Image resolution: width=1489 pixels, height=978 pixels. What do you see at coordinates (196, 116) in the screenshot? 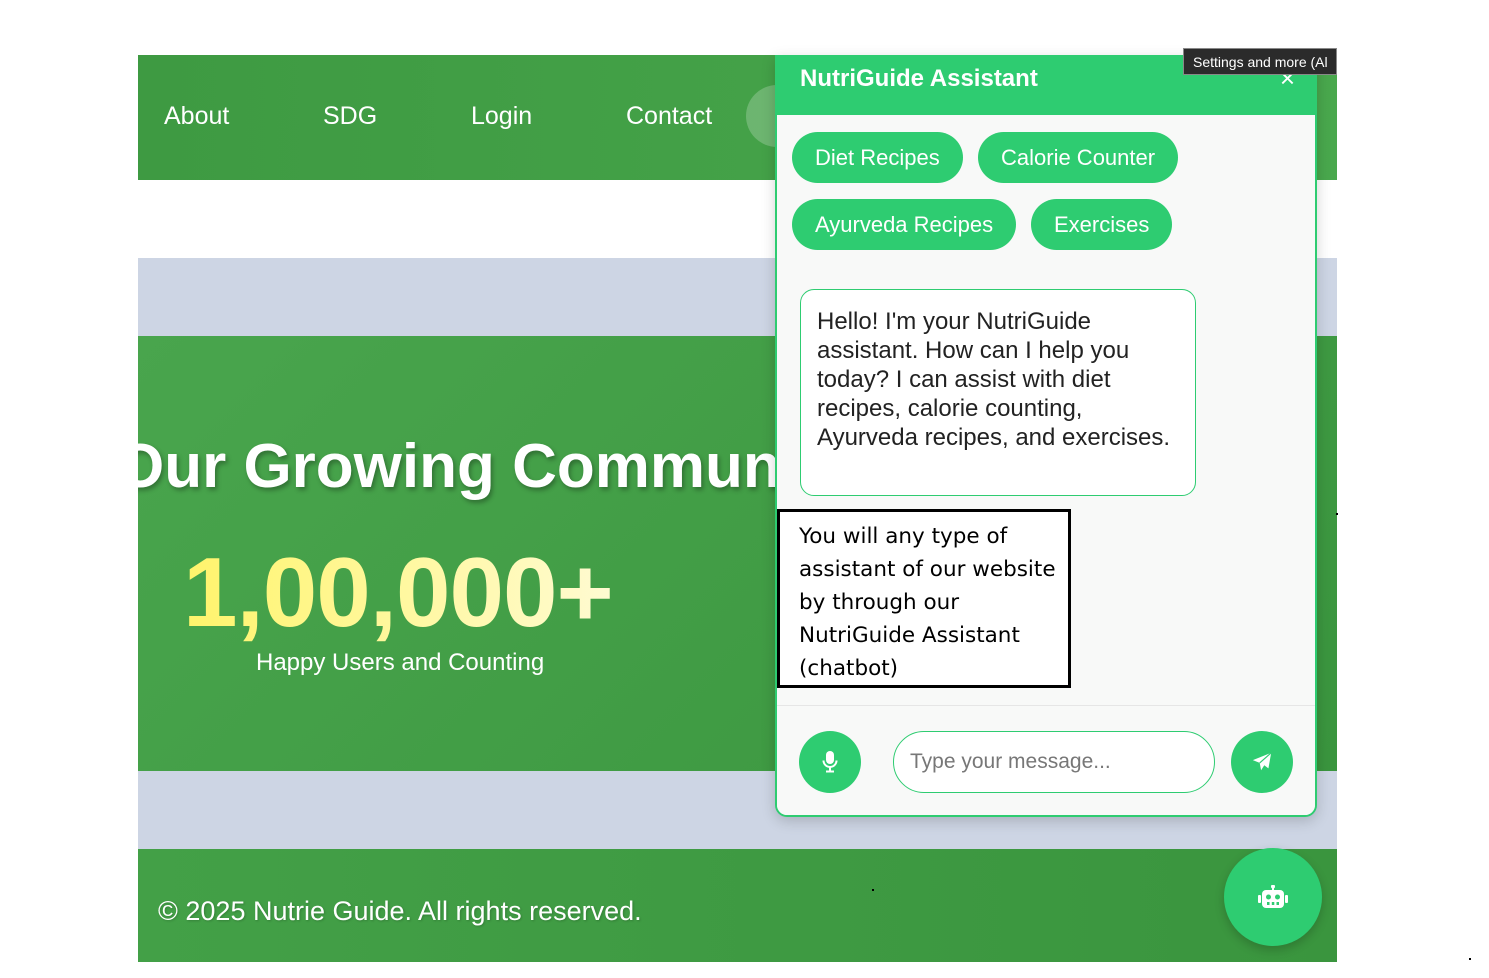
I see `nav-link-about: About` at bounding box center [196, 116].